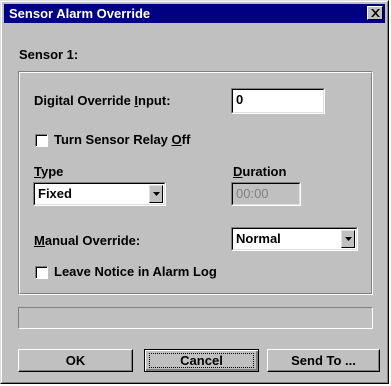  What do you see at coordinates (55, 193) in the screenshot?
I see `type-selected-value: Fixed` at bounding box center [55, 193].